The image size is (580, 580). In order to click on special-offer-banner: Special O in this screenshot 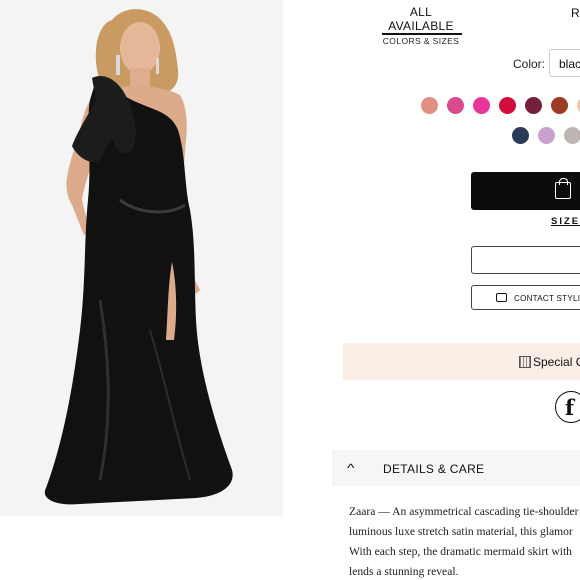, I will do `click(461, 361)`.